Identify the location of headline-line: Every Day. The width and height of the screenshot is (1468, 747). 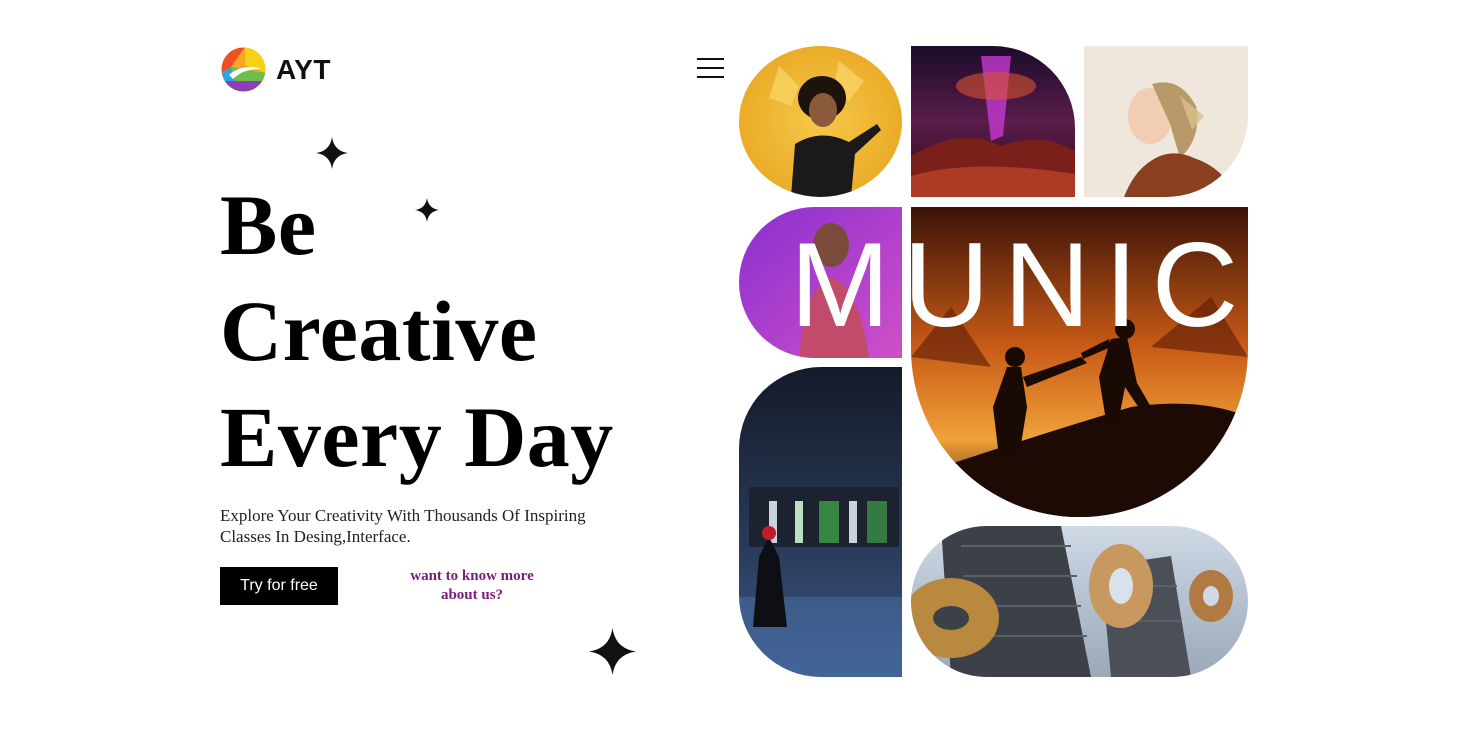
(417, 437).